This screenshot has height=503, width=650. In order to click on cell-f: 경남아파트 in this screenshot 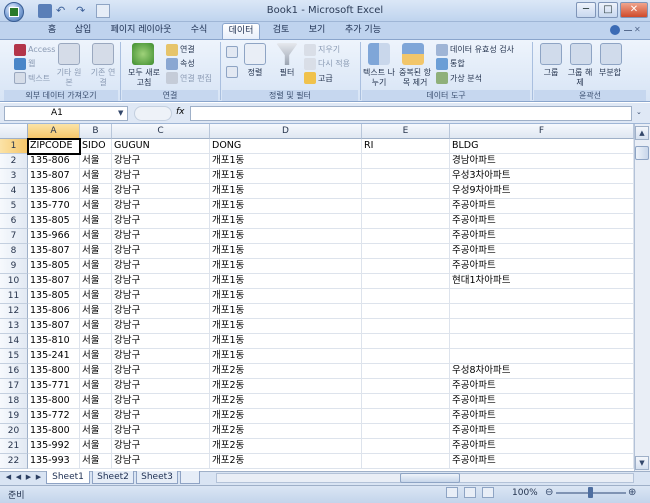, I will do `click(542, 161)`.